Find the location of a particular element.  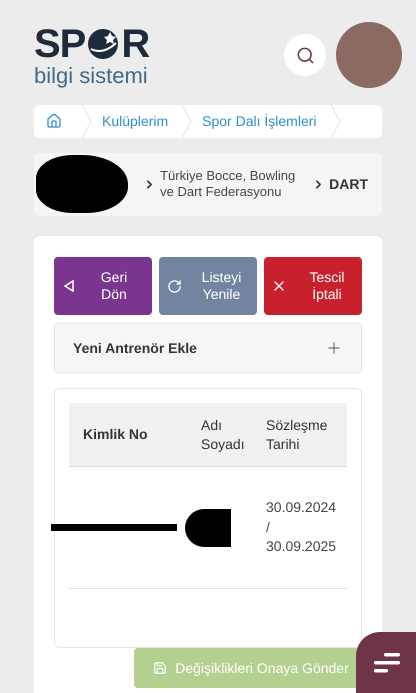

table-cell-text: 30.09.2024 / 30.09.2025 is located at coordinates (302, 527).